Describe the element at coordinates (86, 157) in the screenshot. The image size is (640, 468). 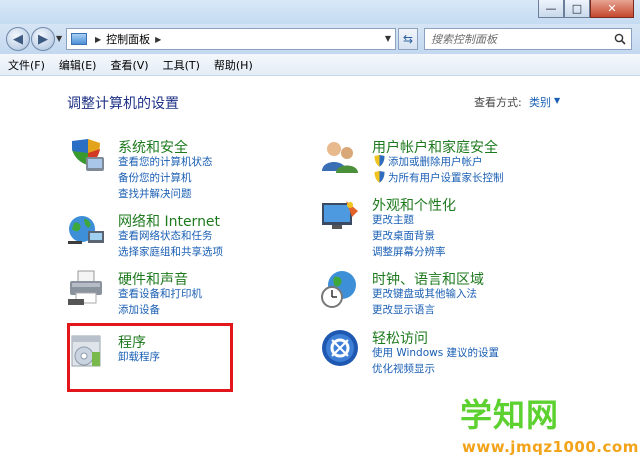
I see `security-shield-icon` at that location.